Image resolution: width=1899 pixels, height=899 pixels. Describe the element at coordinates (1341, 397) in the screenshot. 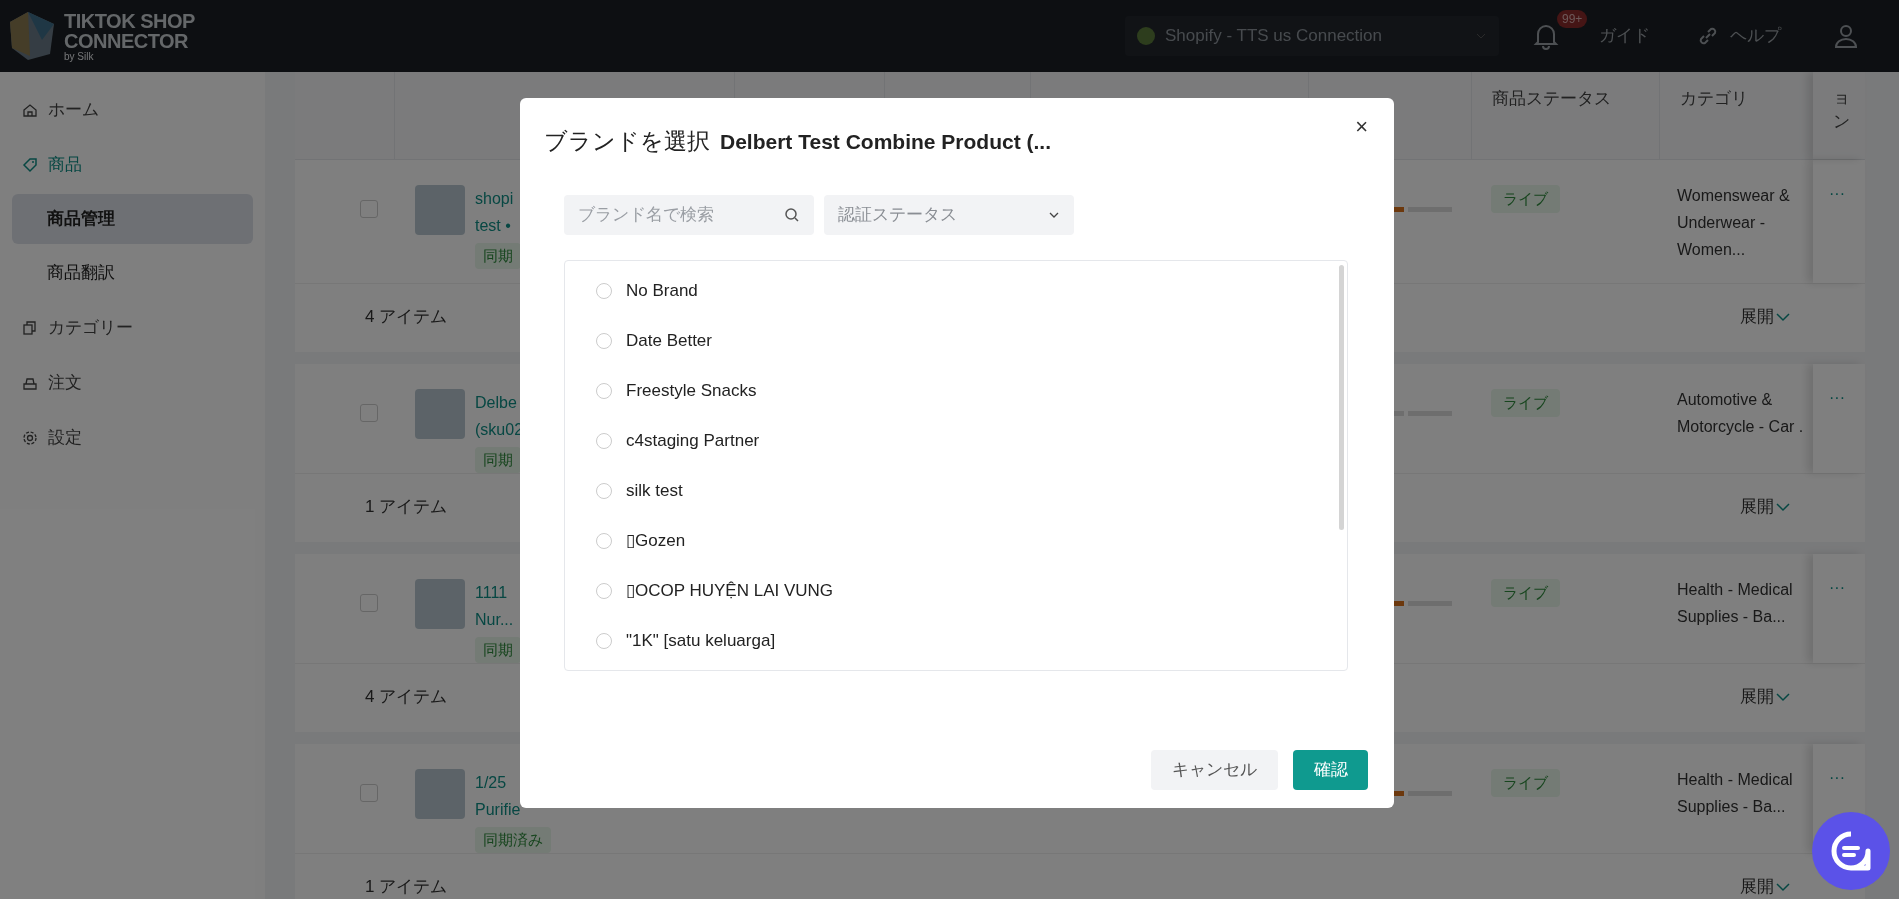

I see `scrollbar` at that location.